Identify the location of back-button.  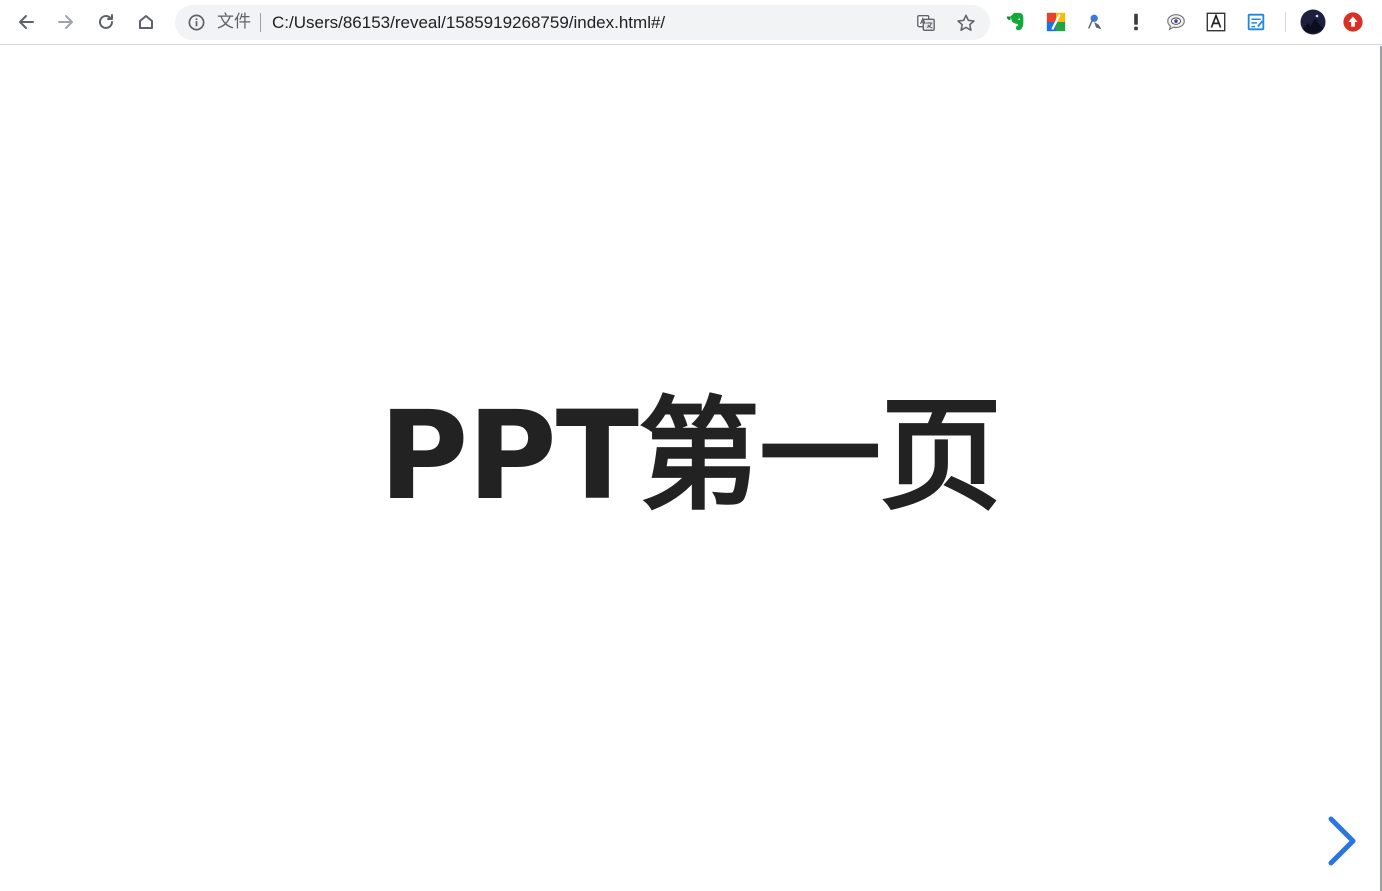
(26, 22).